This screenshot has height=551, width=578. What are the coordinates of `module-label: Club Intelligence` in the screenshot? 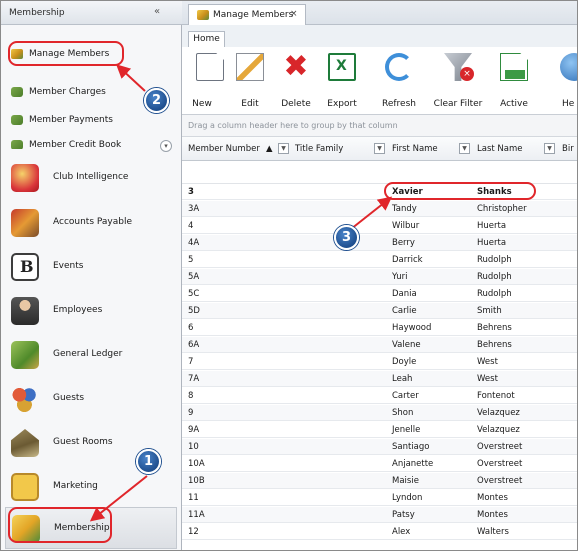 It's located at (91, 177).